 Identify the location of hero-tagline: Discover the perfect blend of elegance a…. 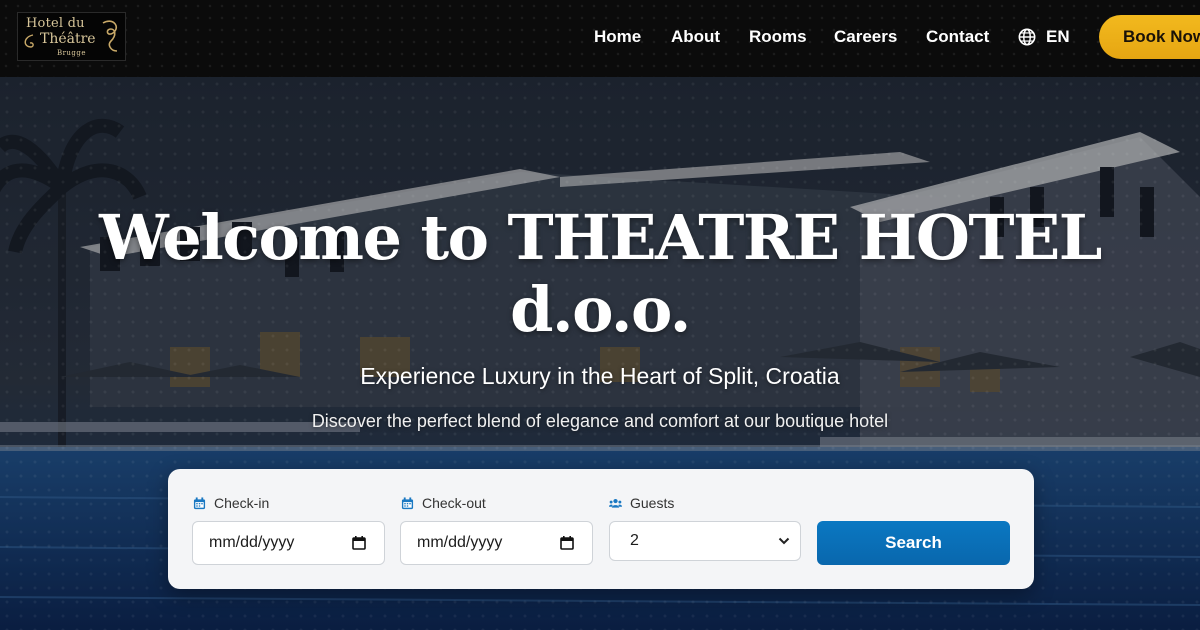
(600, 421).